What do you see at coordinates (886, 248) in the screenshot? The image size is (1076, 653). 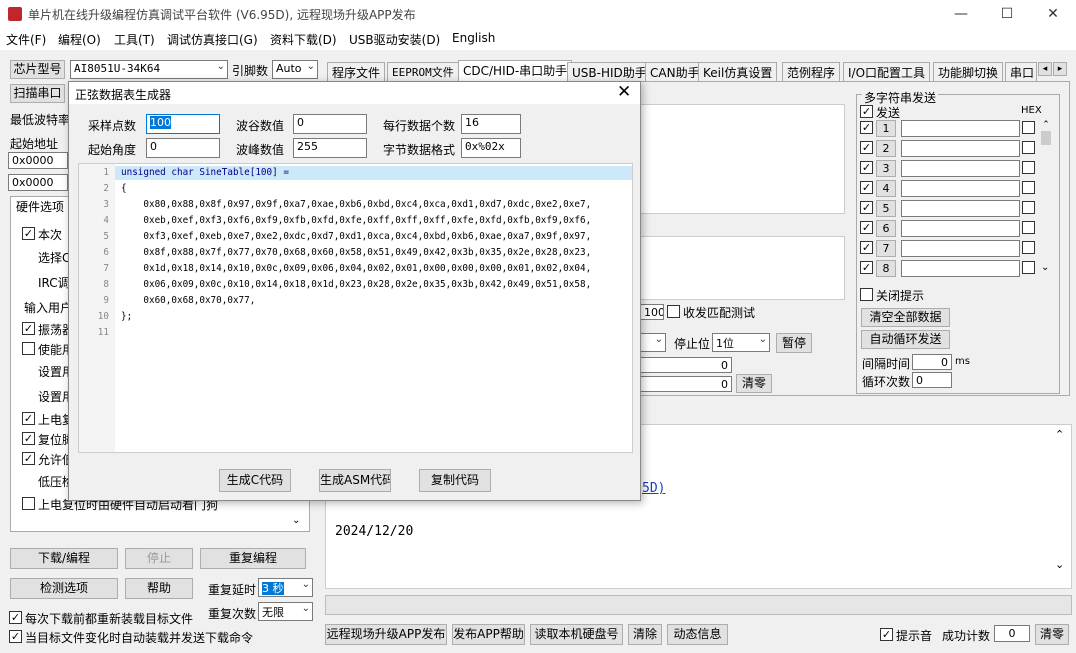 I see `row-send-button: 7` at bounding box center [886, 248].